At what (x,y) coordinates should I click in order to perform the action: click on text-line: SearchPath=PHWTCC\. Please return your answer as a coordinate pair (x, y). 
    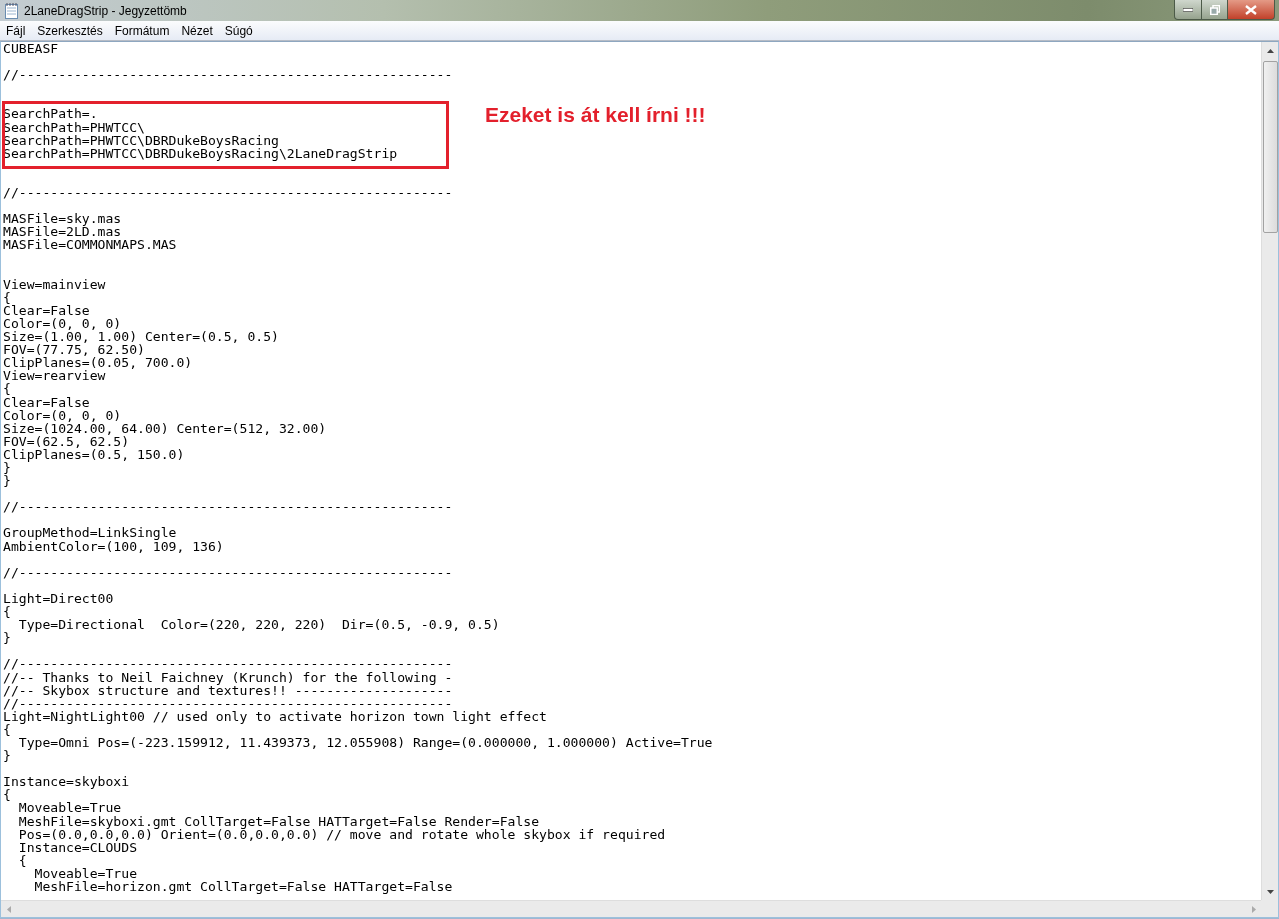
    Looking at the image, I should click on (74, 127).